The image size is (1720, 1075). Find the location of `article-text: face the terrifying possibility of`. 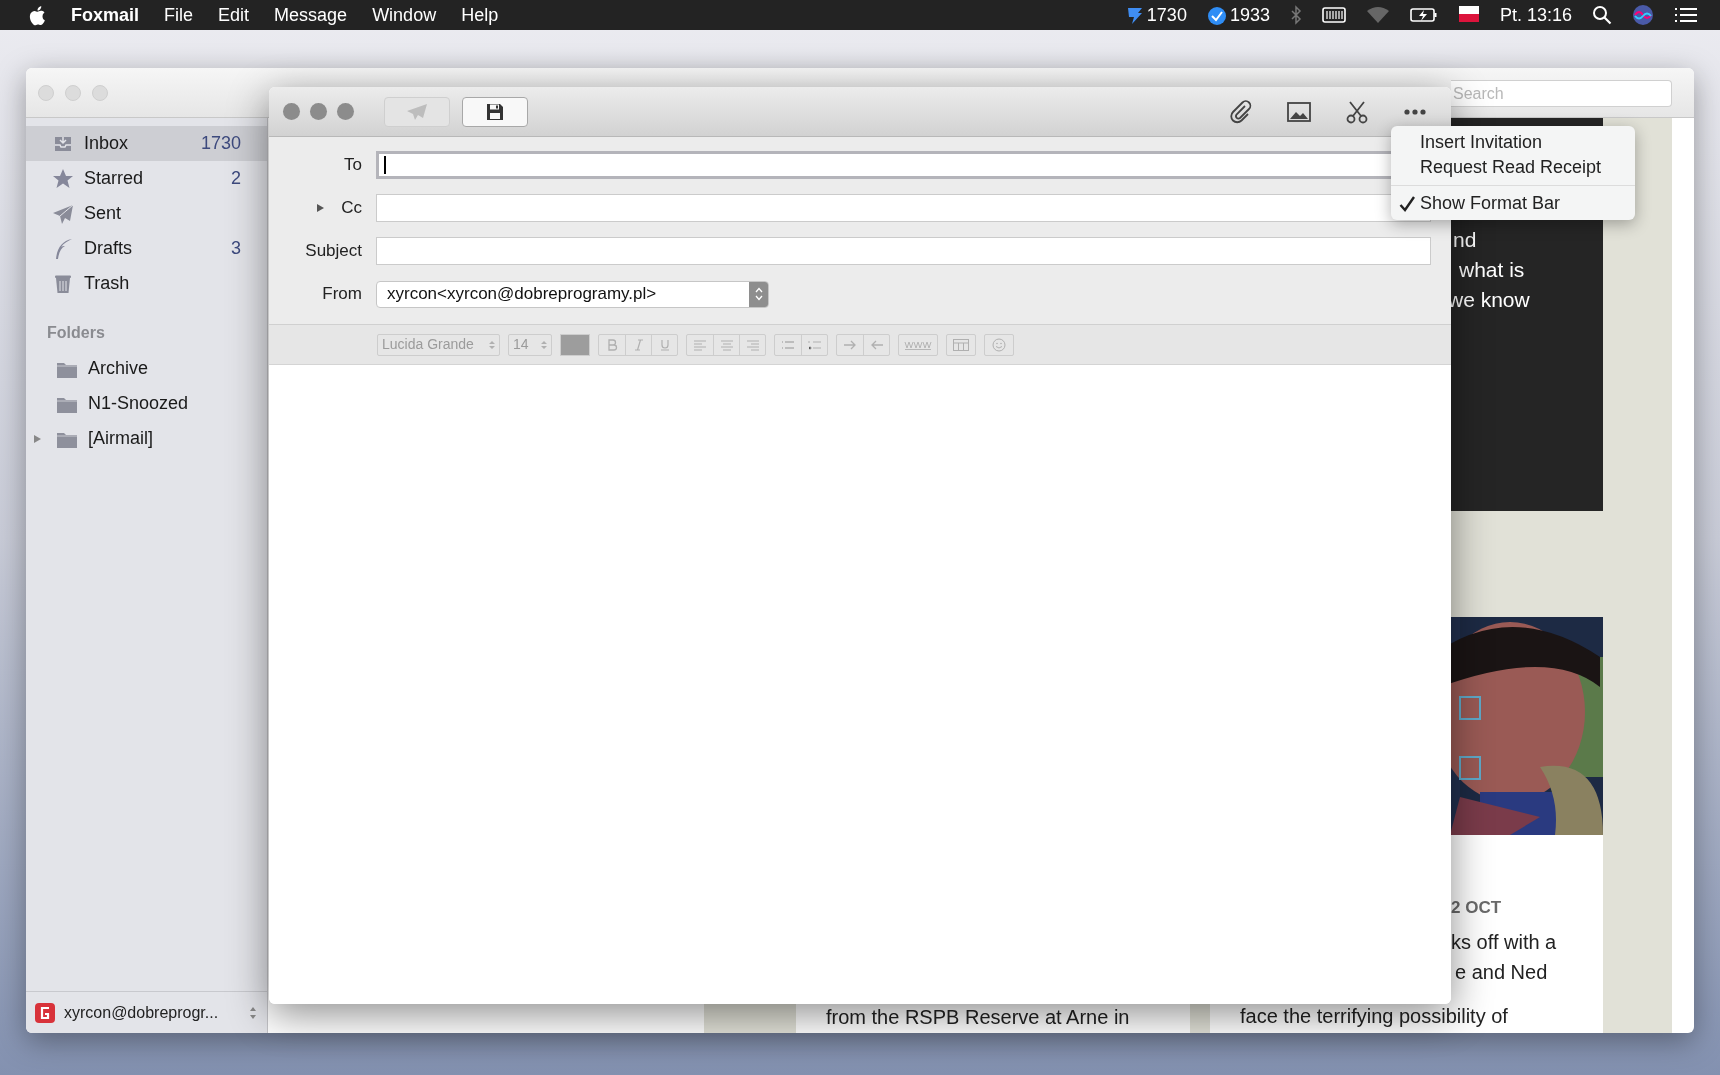

article-text: face the terrifying possibility of is located at coordinates (1374, 1016).